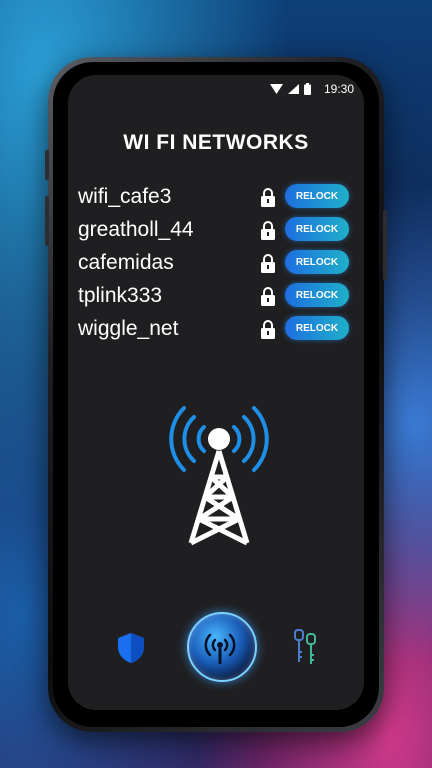 The image size is (432, 768). I want to click on network-row: greatholl_44 RELOCK, so click(216, 229).